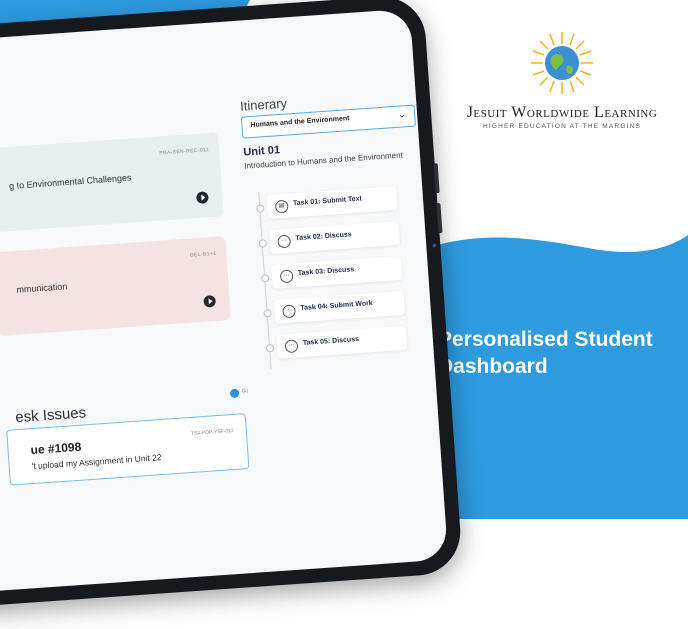  I want to click on course-title: mmunication, so click(42, 288).